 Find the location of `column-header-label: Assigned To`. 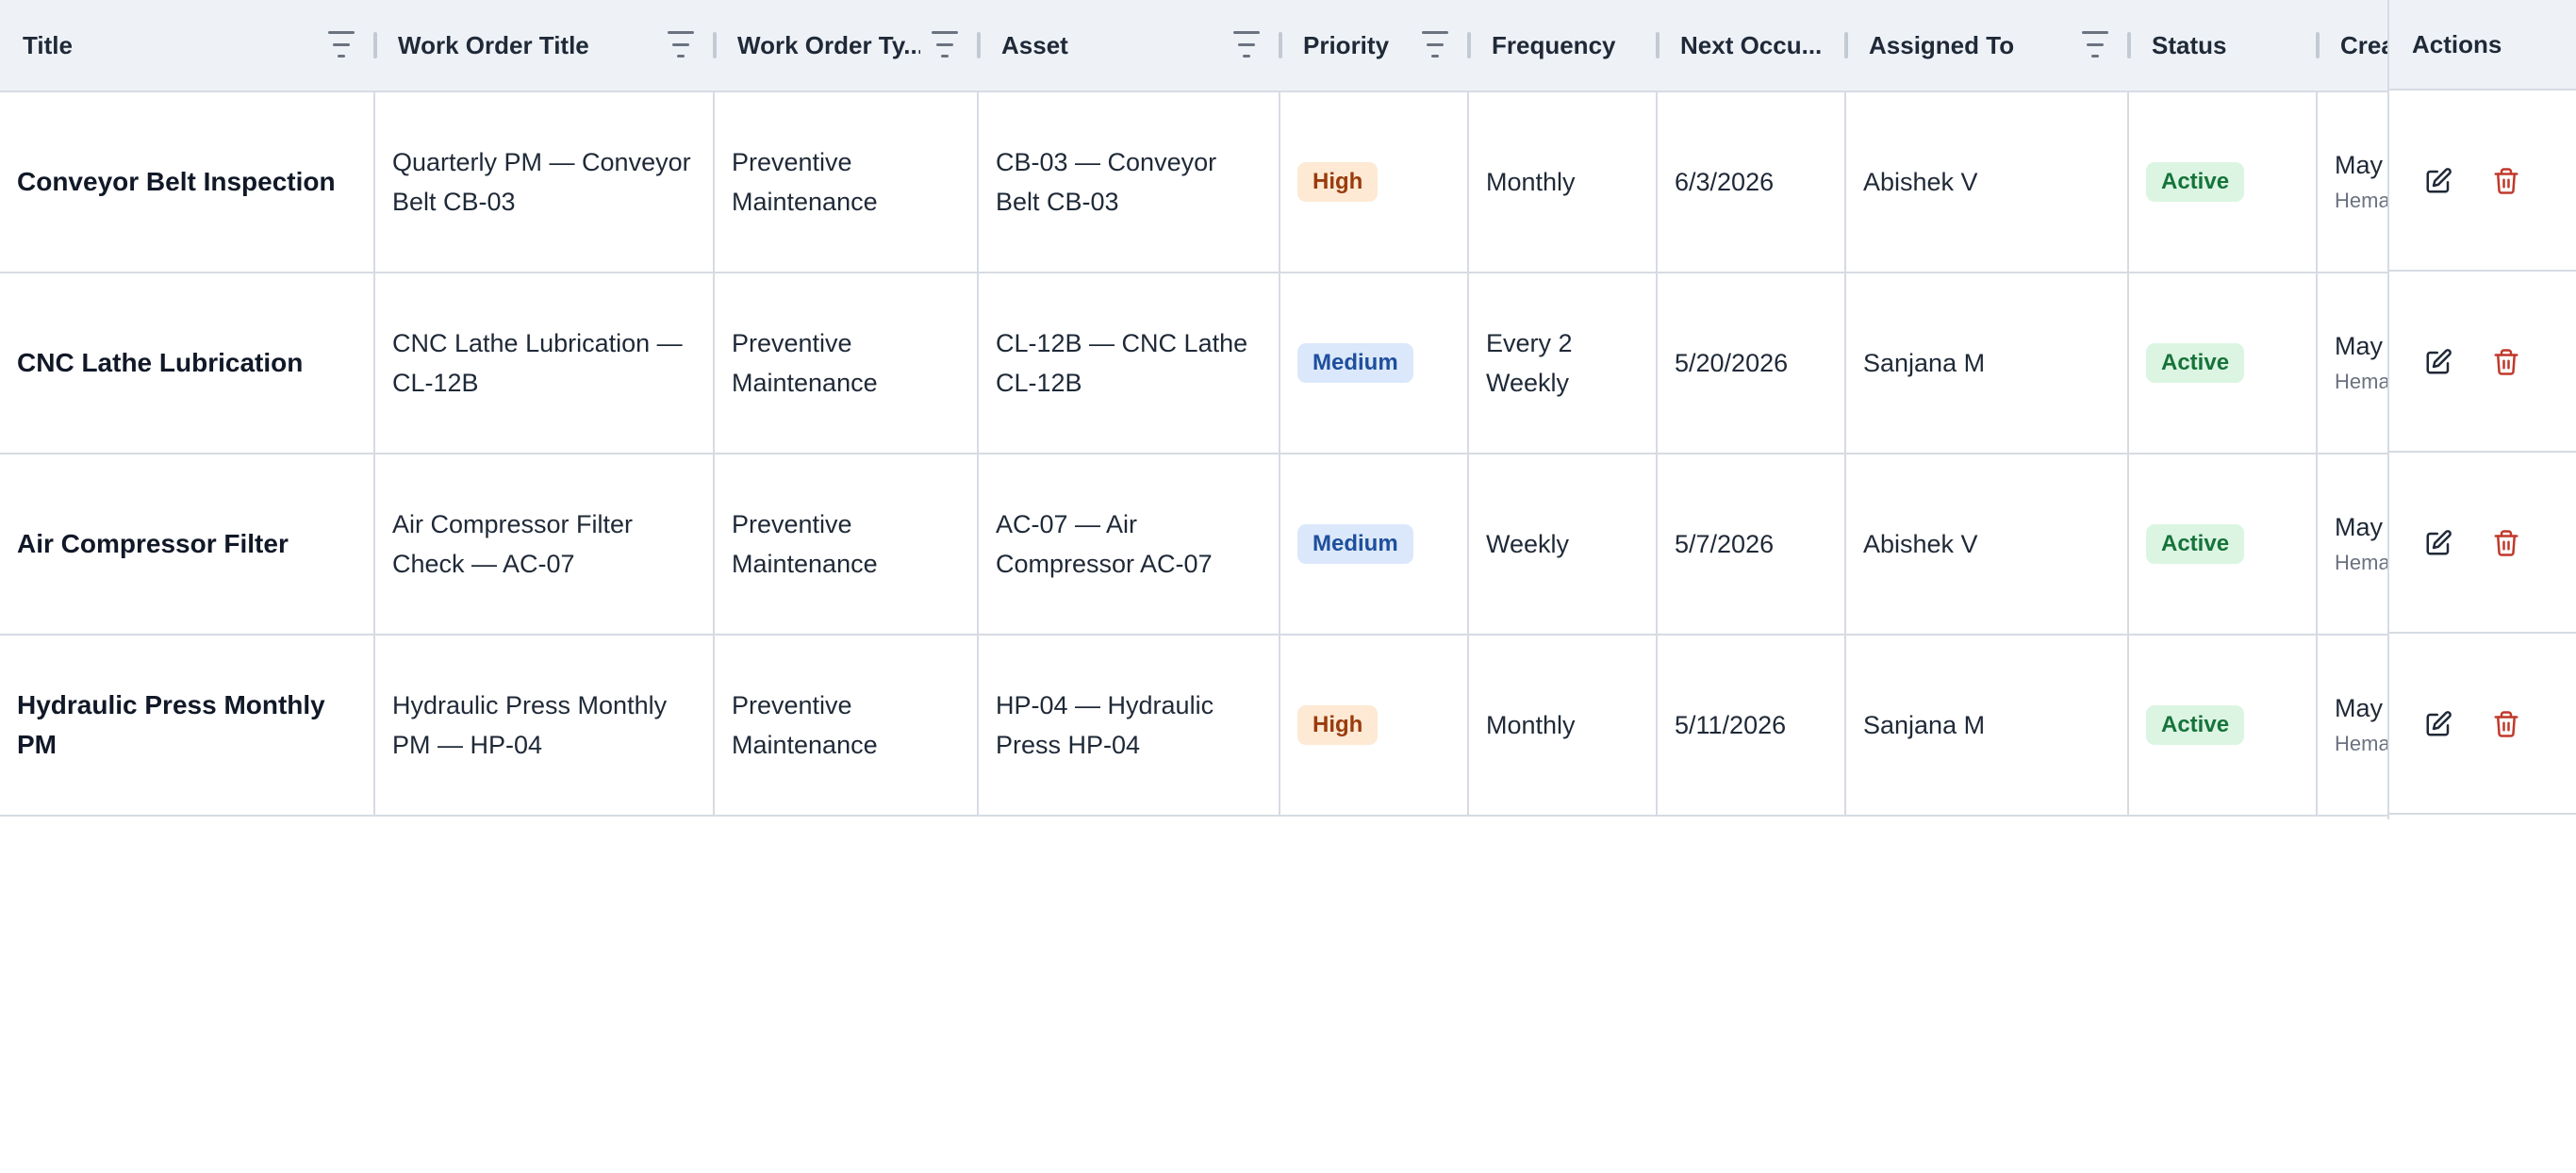

column-header-label: Assigned To is located at coordinates (1942, 44).